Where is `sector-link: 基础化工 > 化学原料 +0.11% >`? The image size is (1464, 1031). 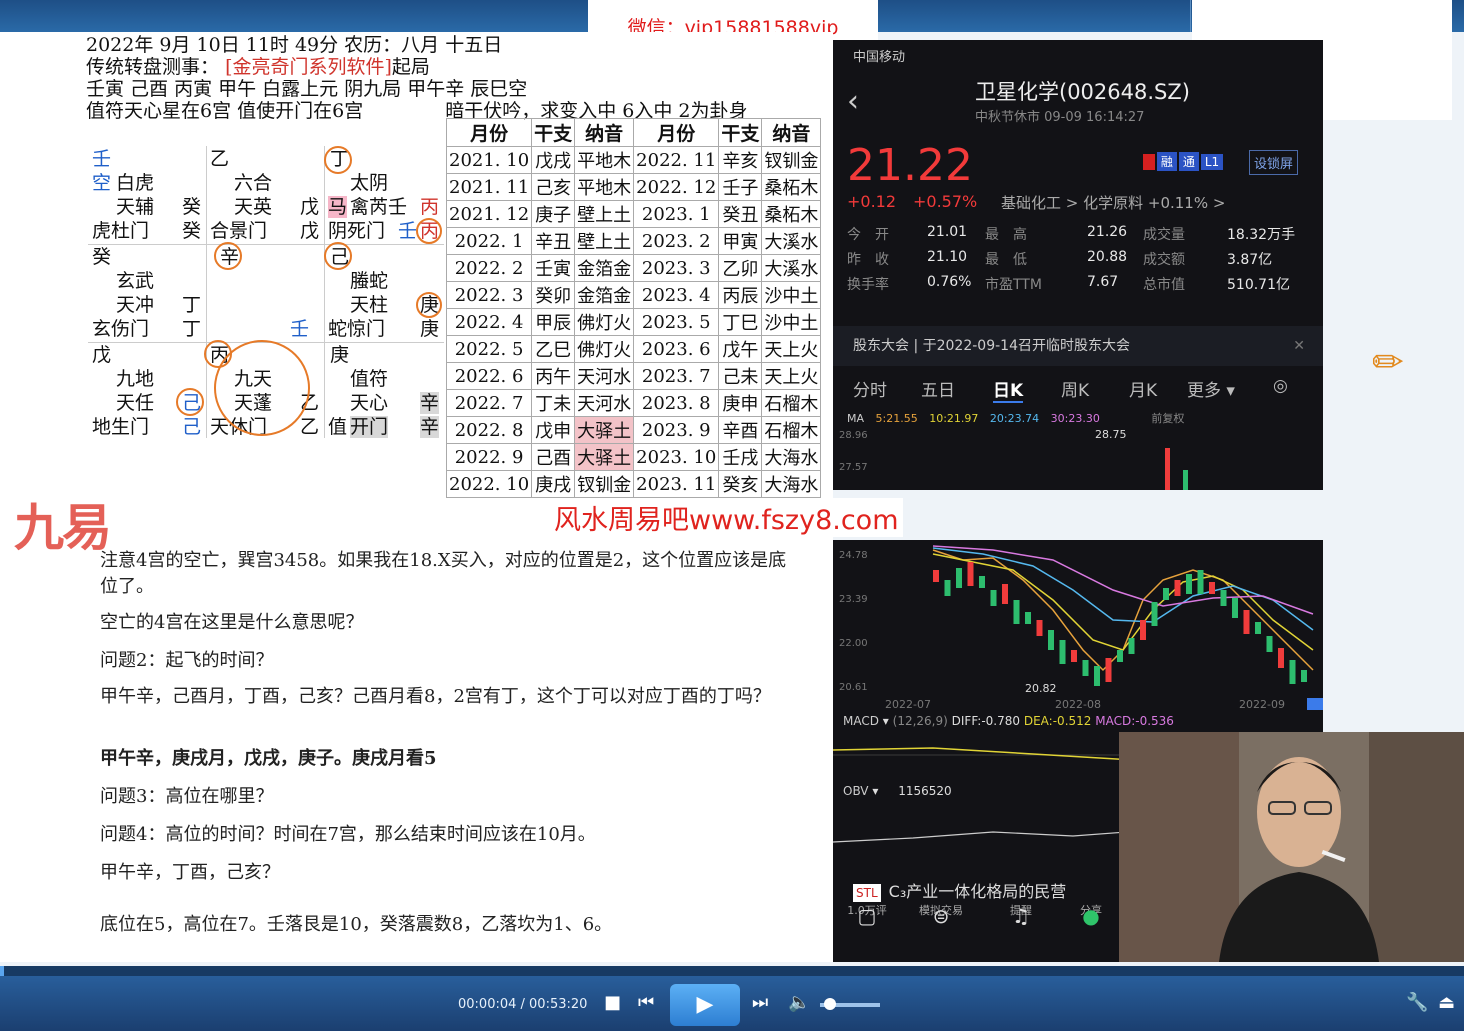
sector-link: 基础化工 > 化学原料 +0.11% > is located at coordinates (1113, 202).